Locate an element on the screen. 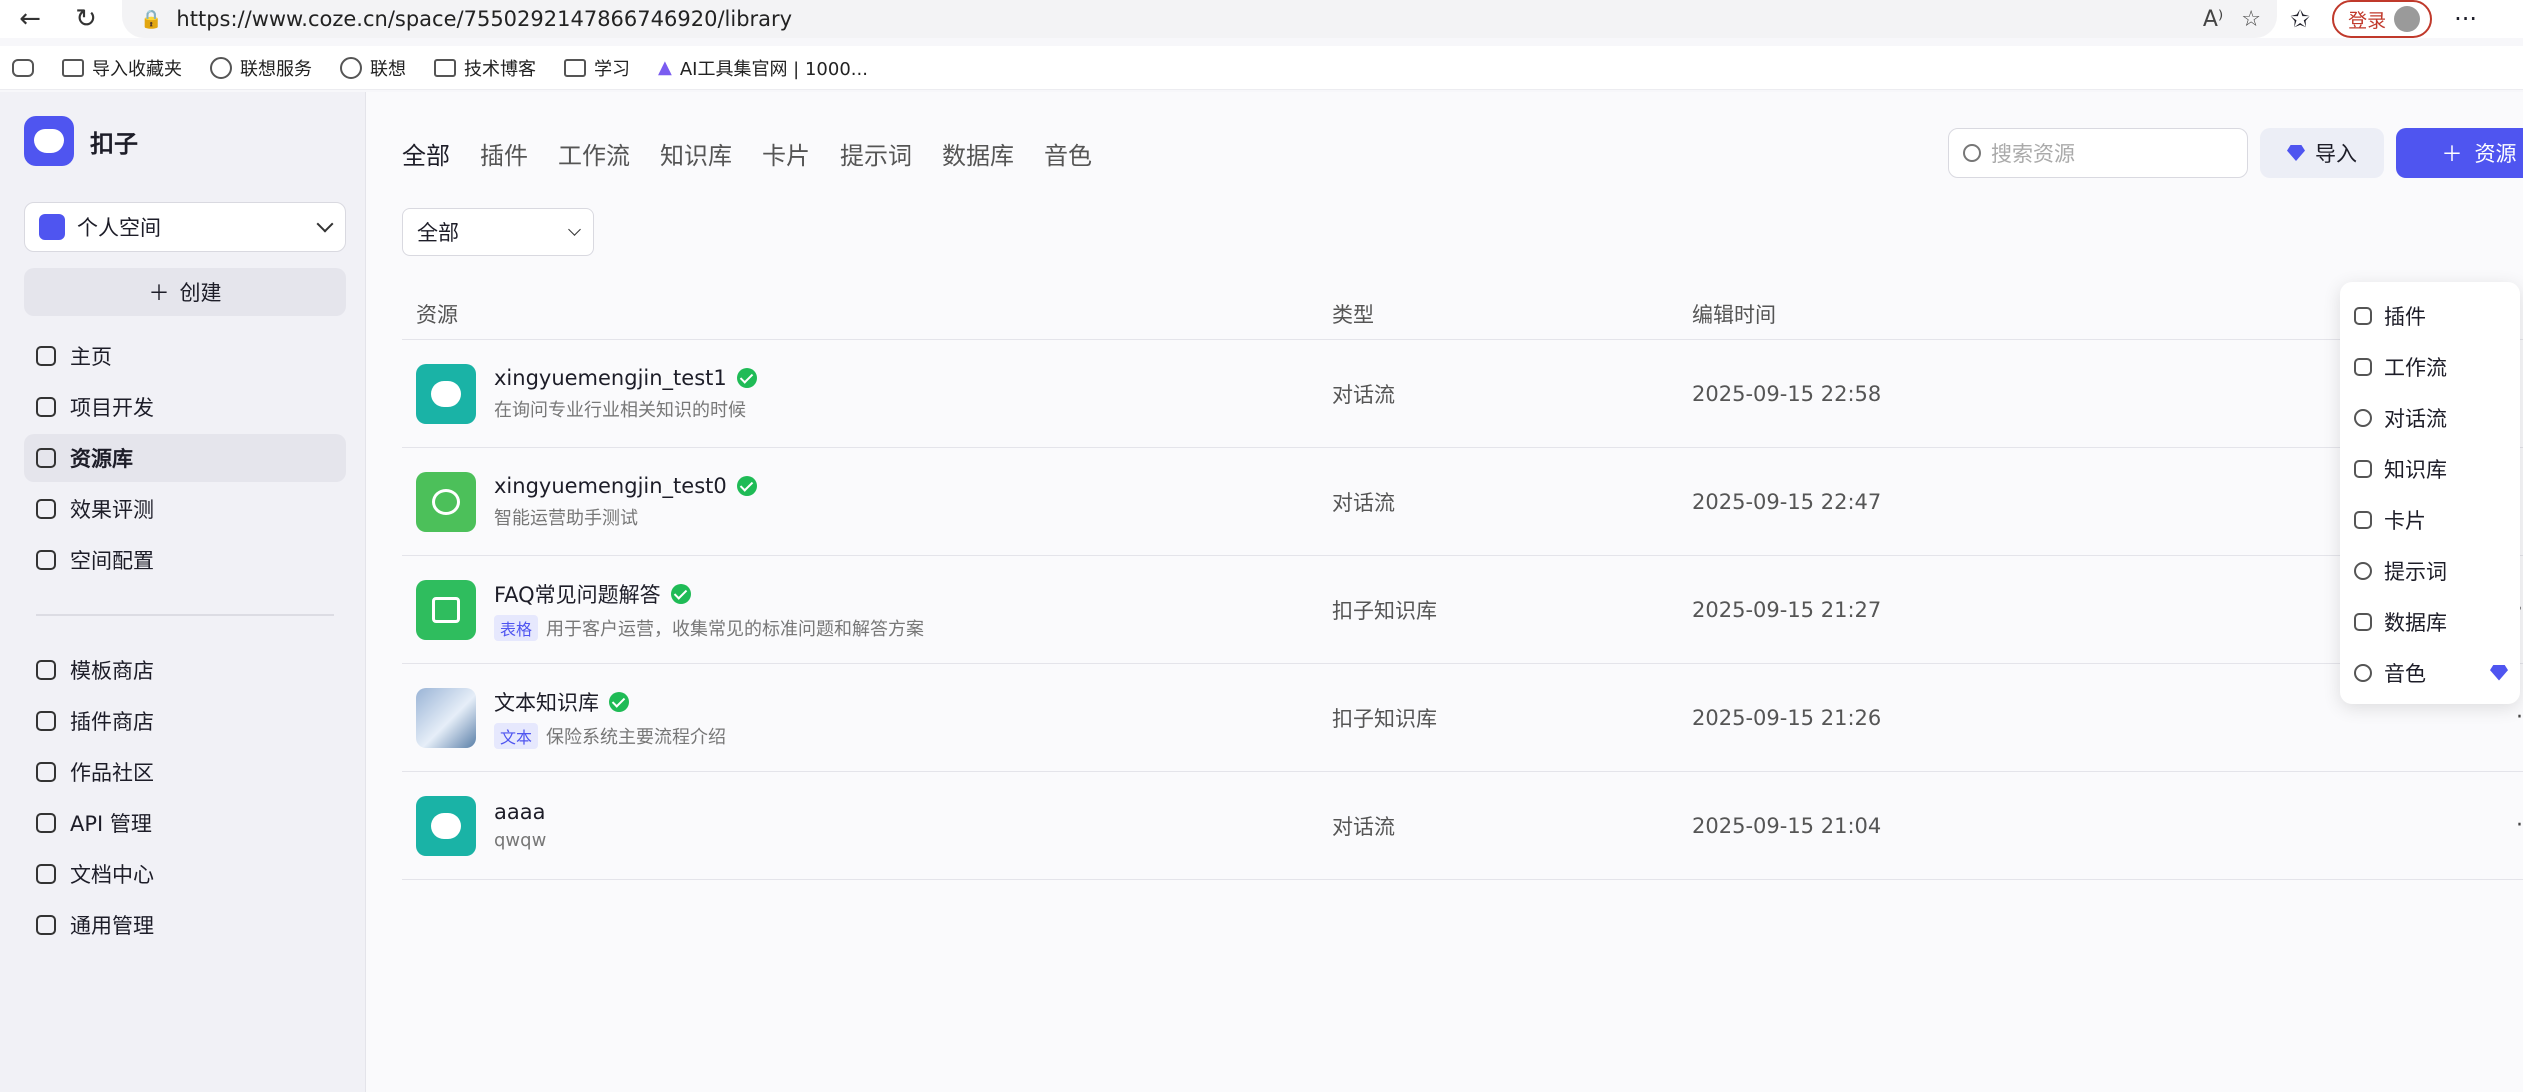  chat-icon is located at coordinates (2363, 417).